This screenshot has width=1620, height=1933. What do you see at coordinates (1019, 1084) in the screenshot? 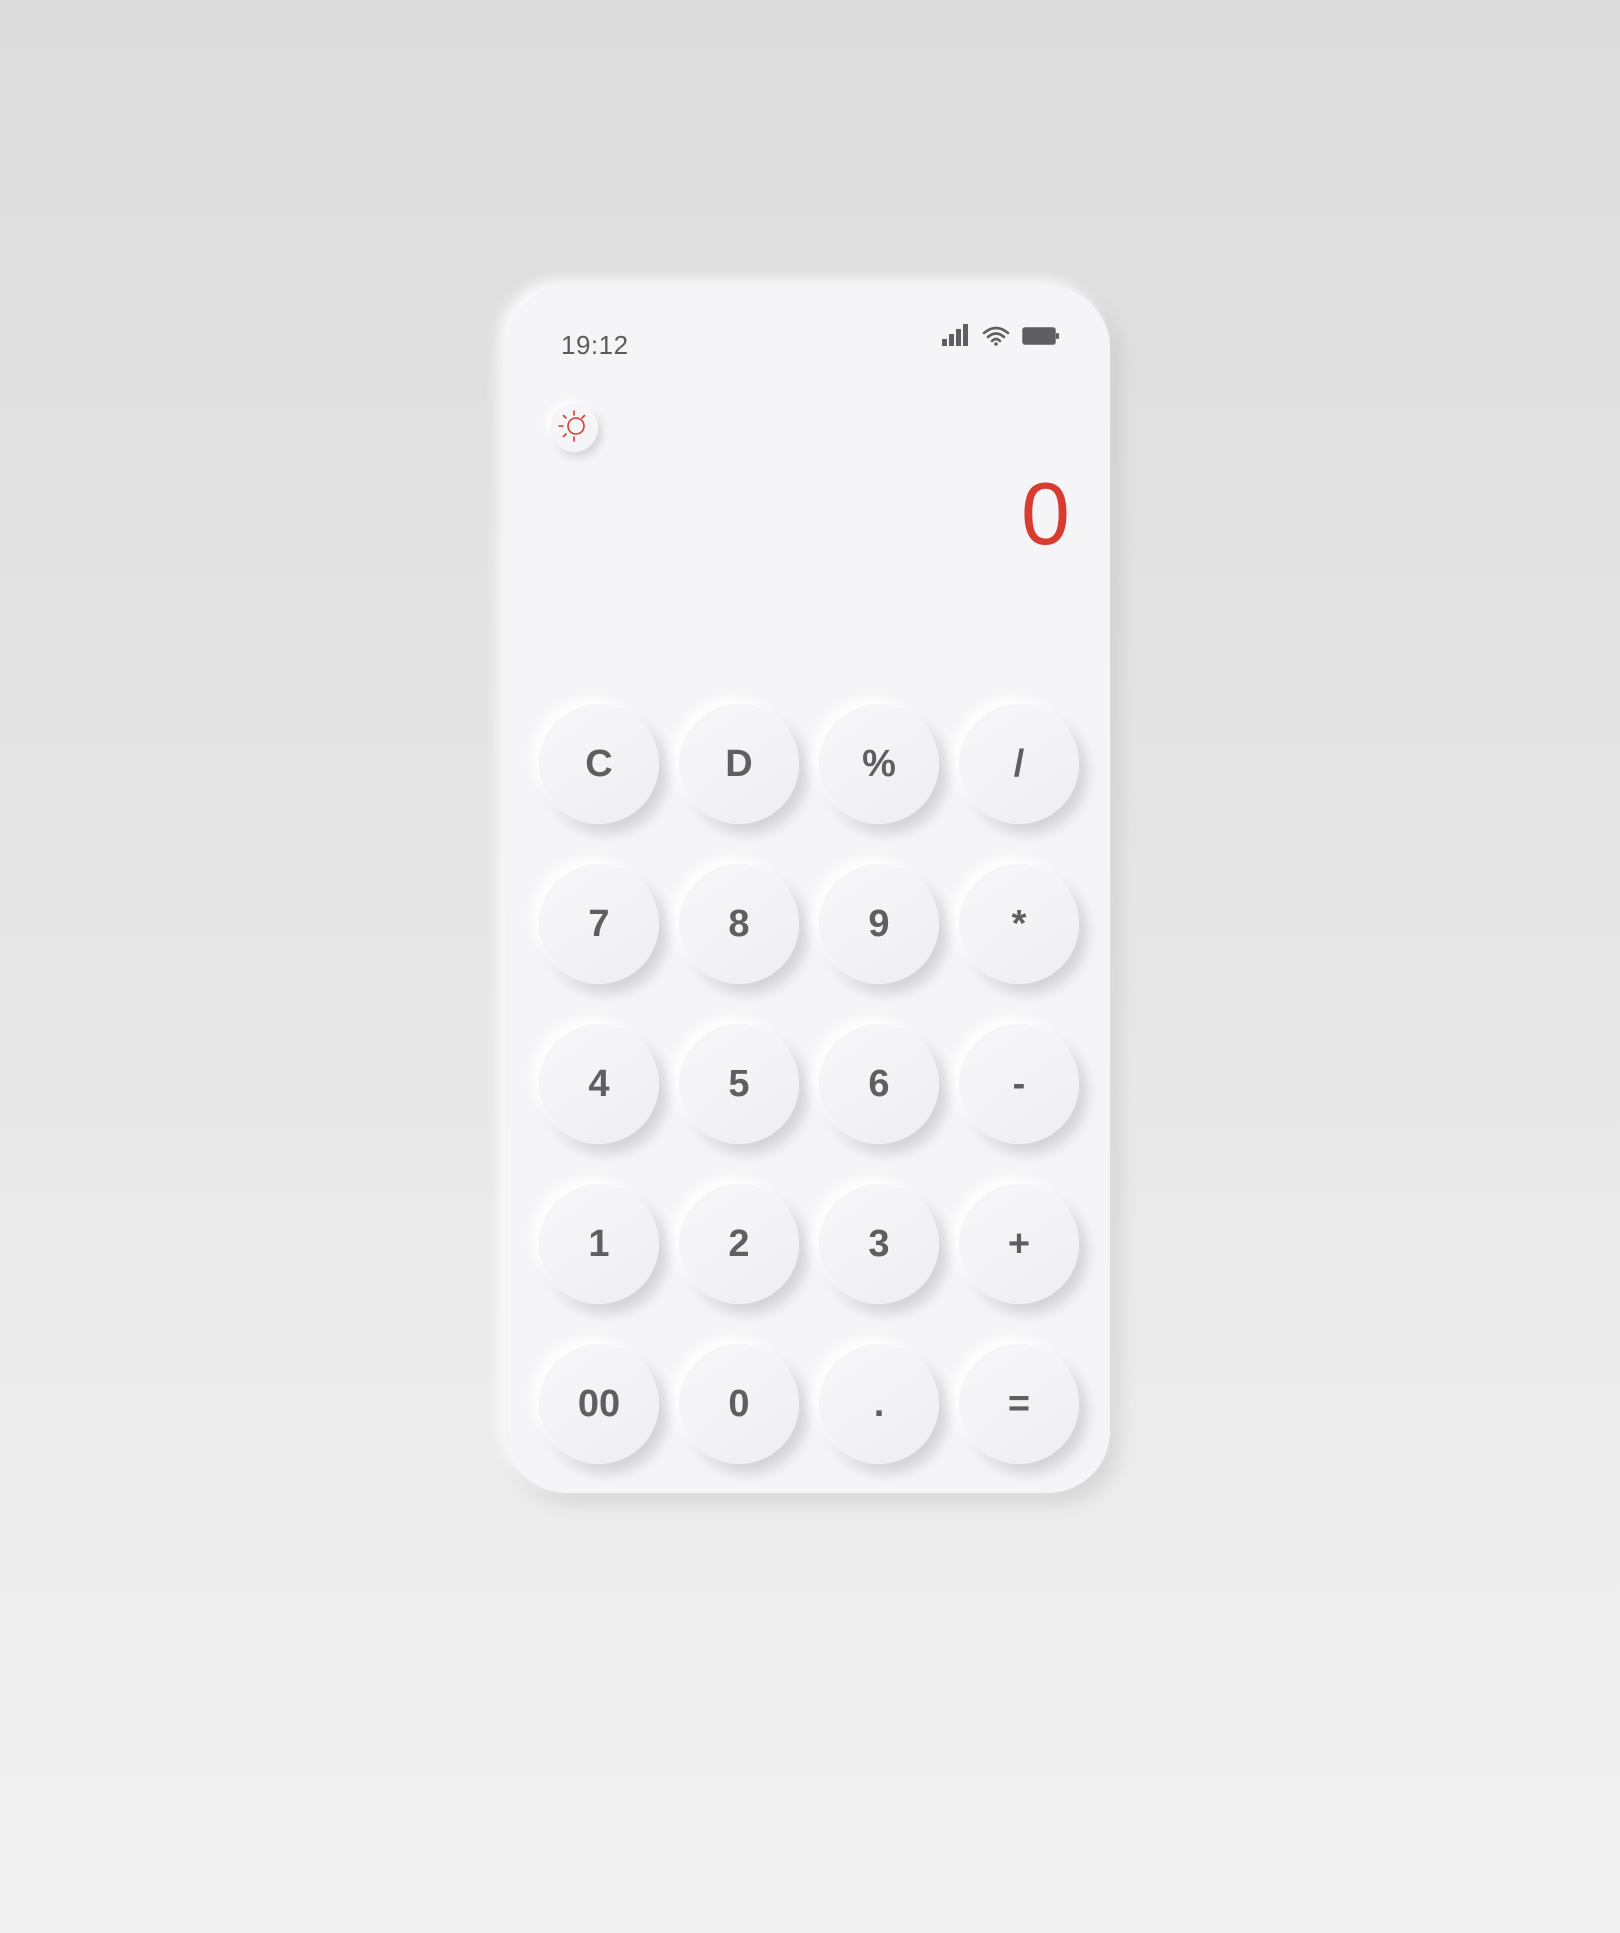
I see `key-subtract-button: -` at bounding box center [1019, 1084].